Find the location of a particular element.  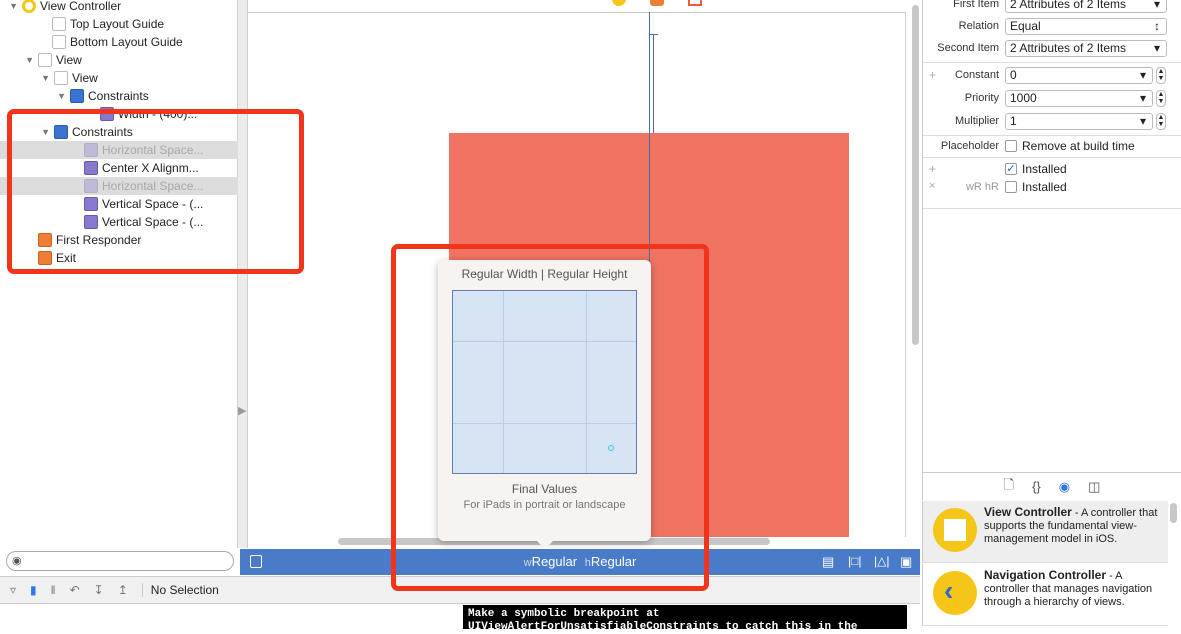

installed-wr-hr-checkbox is located at coordinates (1011, 187).